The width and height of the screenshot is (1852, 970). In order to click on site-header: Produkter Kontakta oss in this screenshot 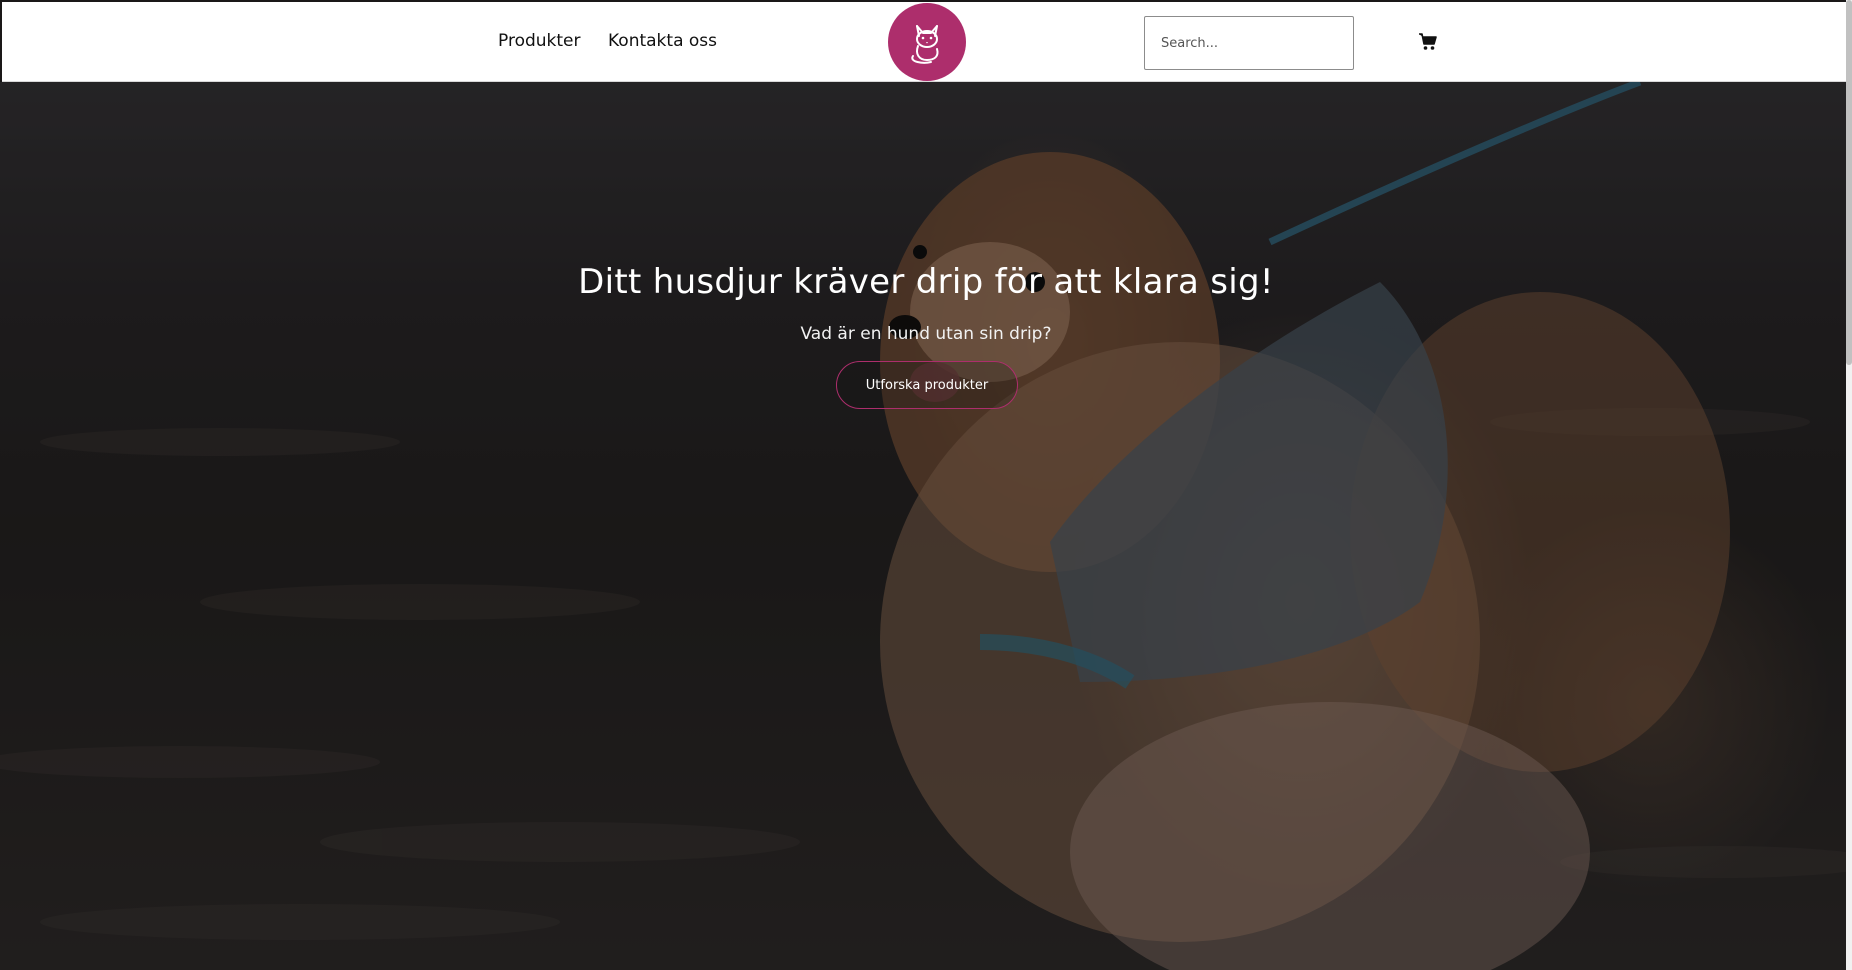, I will do `click(926, 42)`.